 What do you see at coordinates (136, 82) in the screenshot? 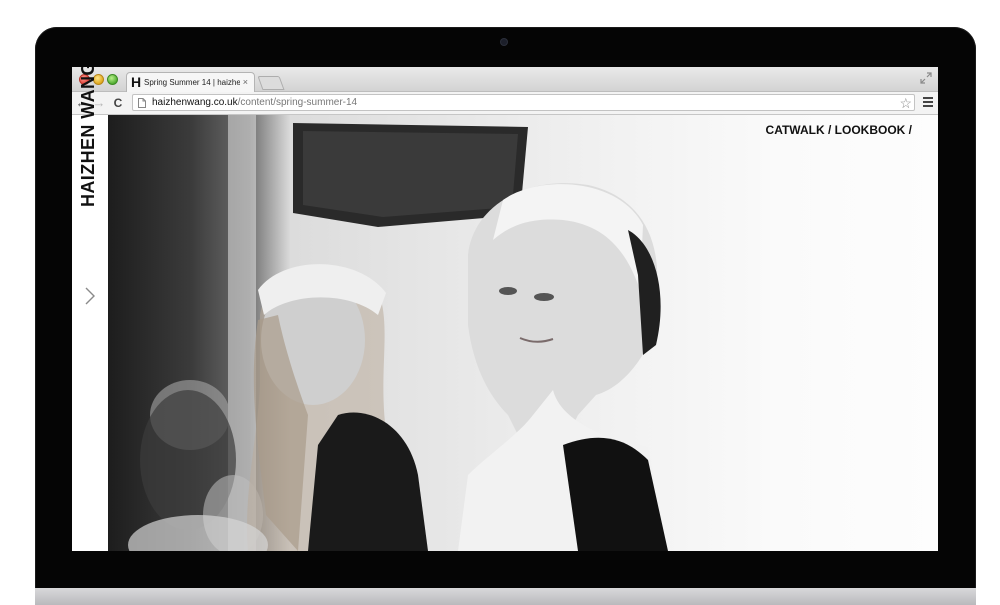
I see `favicon-icon: H` at bounding box center [136, 82].